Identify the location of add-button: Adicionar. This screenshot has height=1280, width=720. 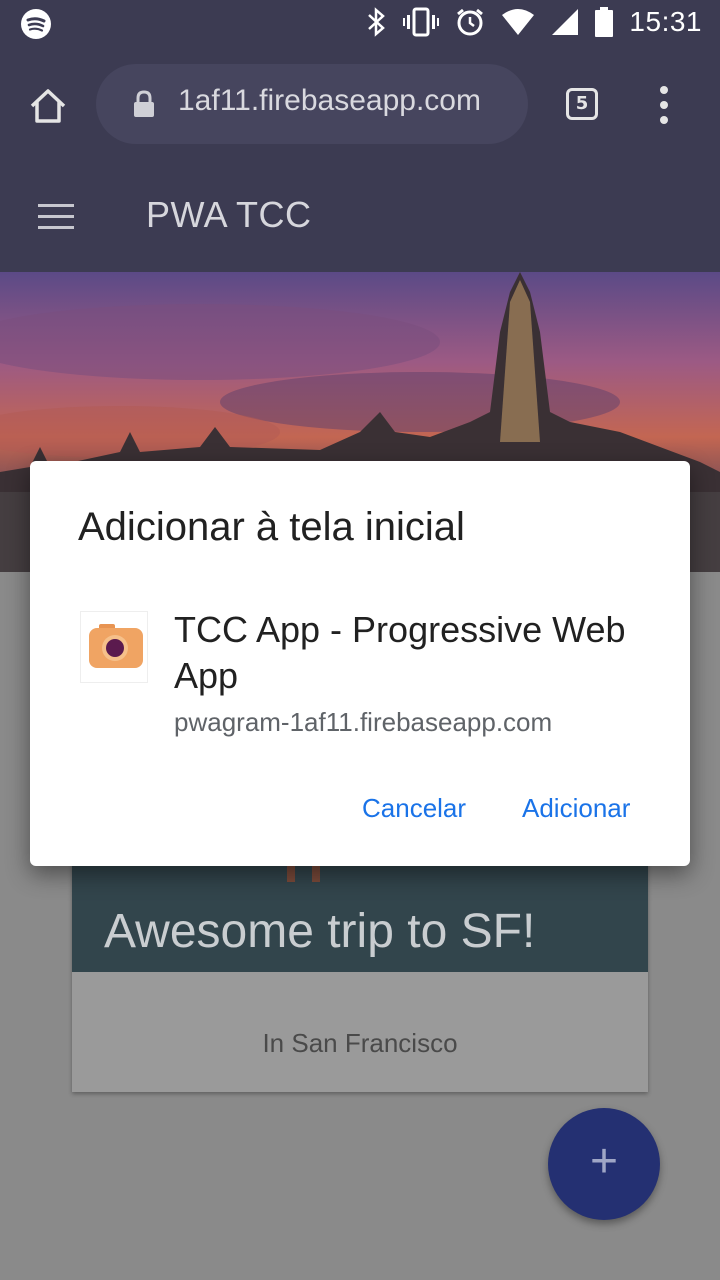
(576, 808).